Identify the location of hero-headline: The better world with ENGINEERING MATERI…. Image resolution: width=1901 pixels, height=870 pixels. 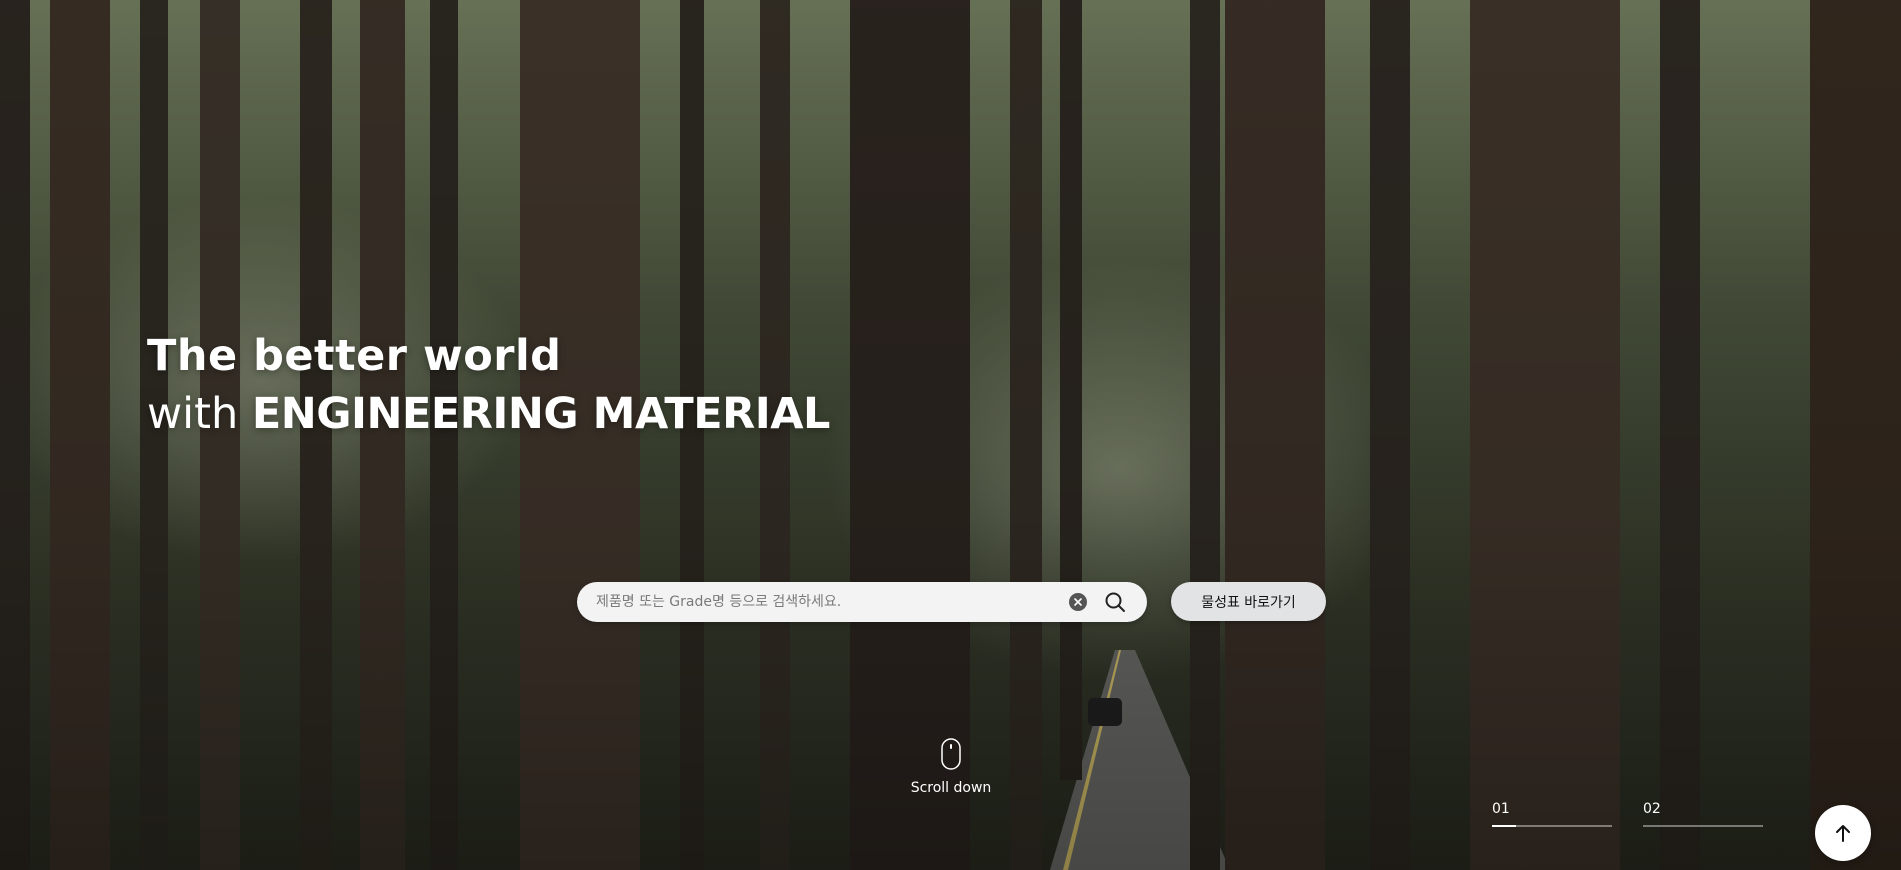
(488, 388).